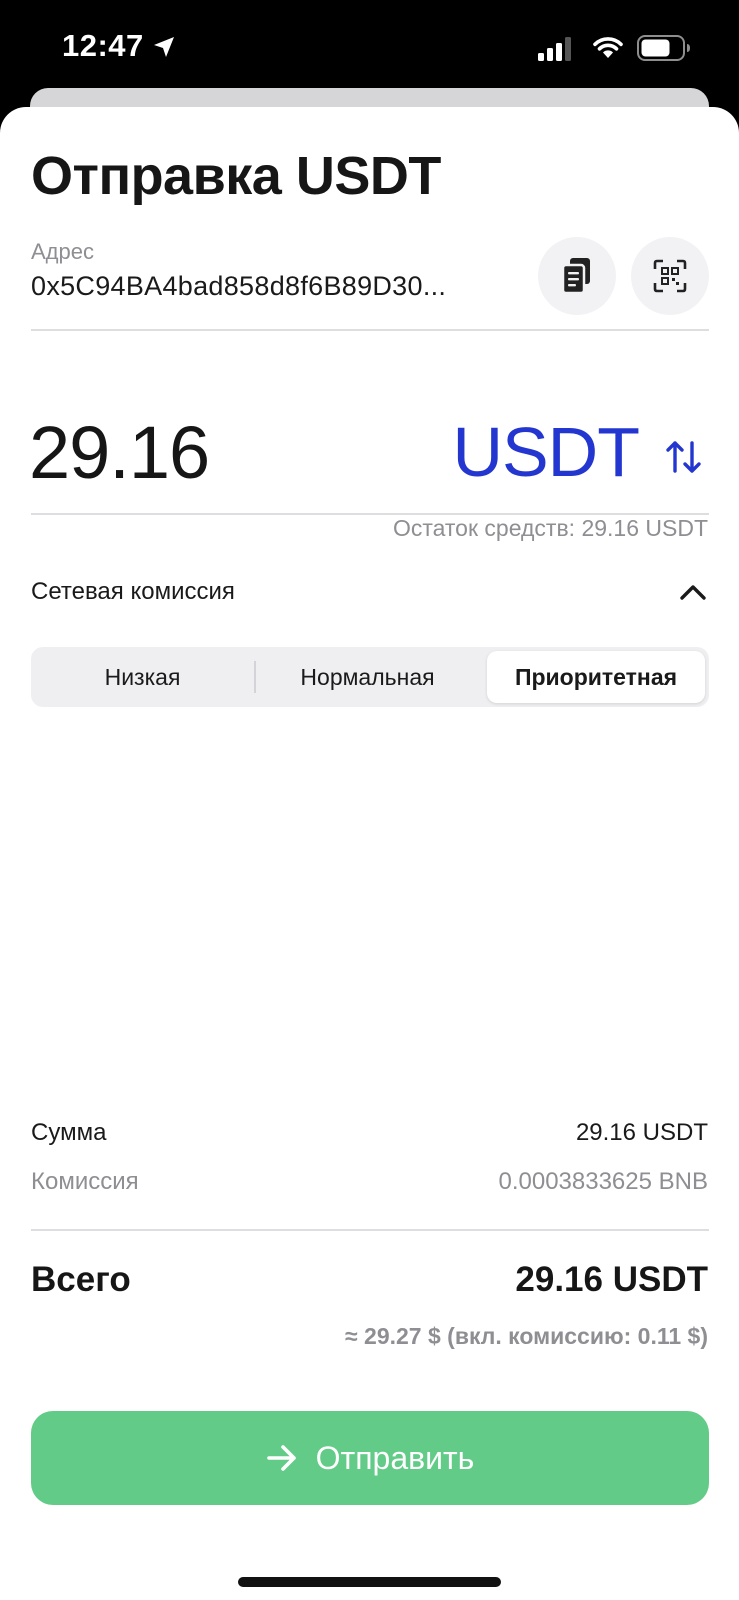 The height and width of the screenshot is (1600, 739). Describe the element at coordinates (546, 452) in the screenshot. I see `currency-label: USDT` at that location.